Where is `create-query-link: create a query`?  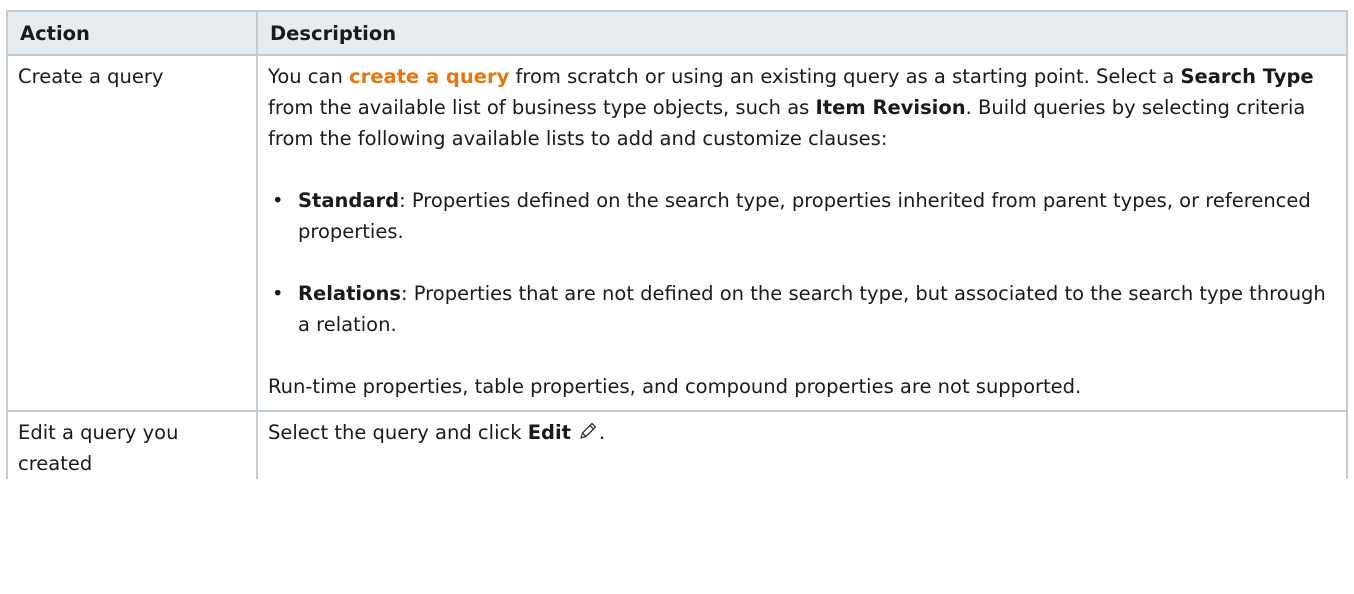 create-query-link: create a query is located at coordinates (429, 76).